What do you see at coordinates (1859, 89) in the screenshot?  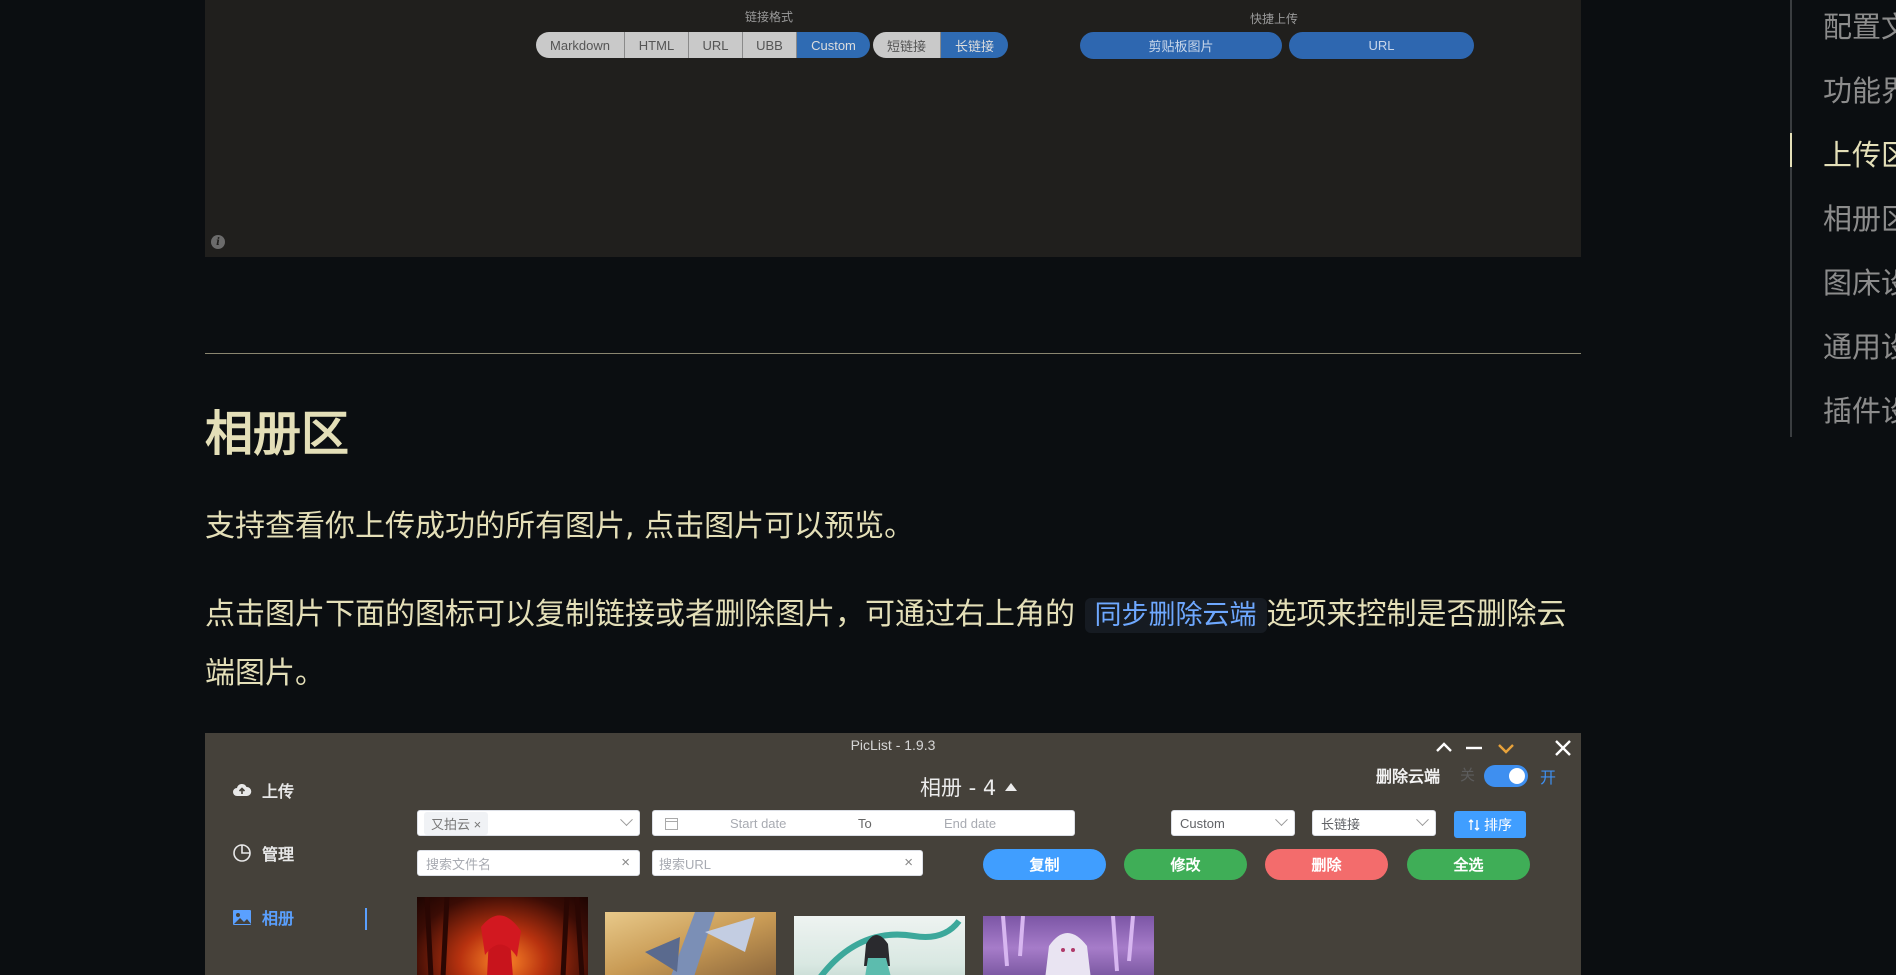 I see `toc-item-features: 功能界` at bounding box center [1859, 89].